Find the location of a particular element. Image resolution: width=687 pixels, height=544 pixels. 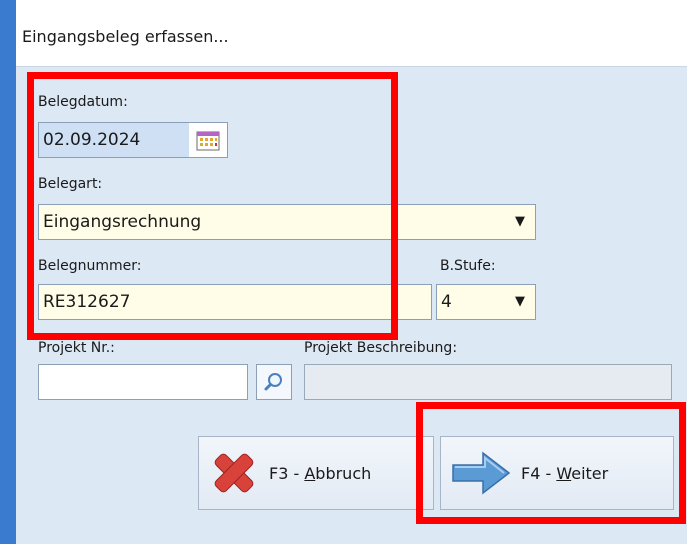

projekt-nr-field is located at coordinates (143, 382).